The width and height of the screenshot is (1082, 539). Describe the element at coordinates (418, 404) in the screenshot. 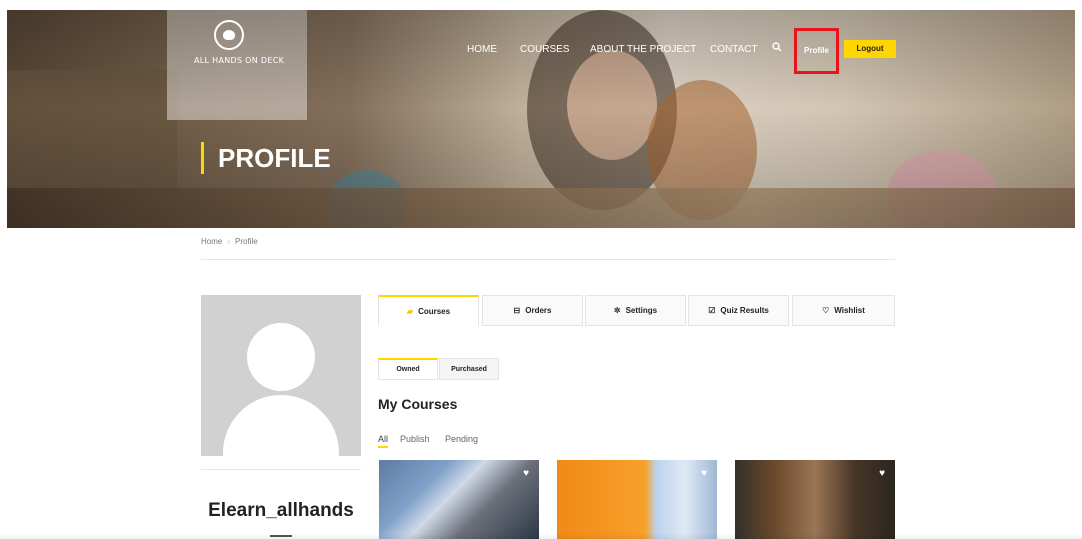

I see `section-title: My Courses` at that location.